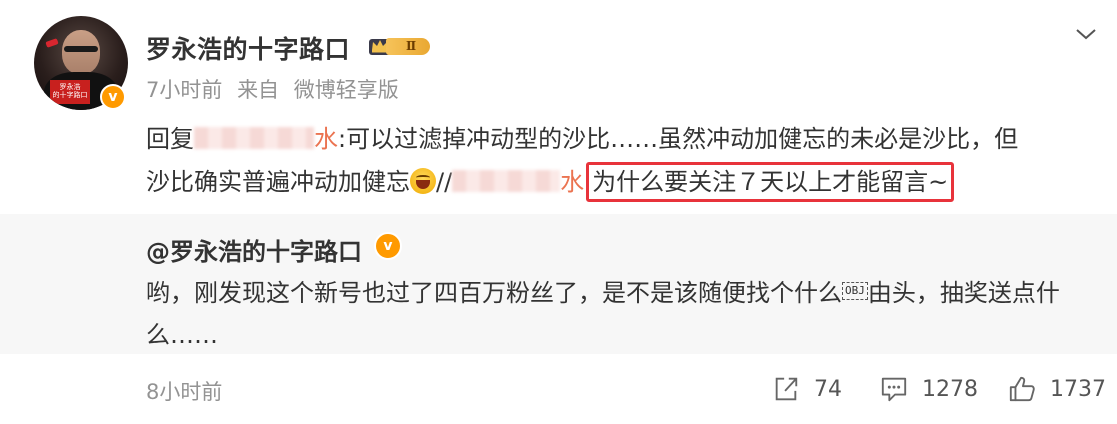  Describe the element at coordinates (963, 293) in the screenshot. I see `quoted-text-after: 由头，抽奖送点什` at that location.